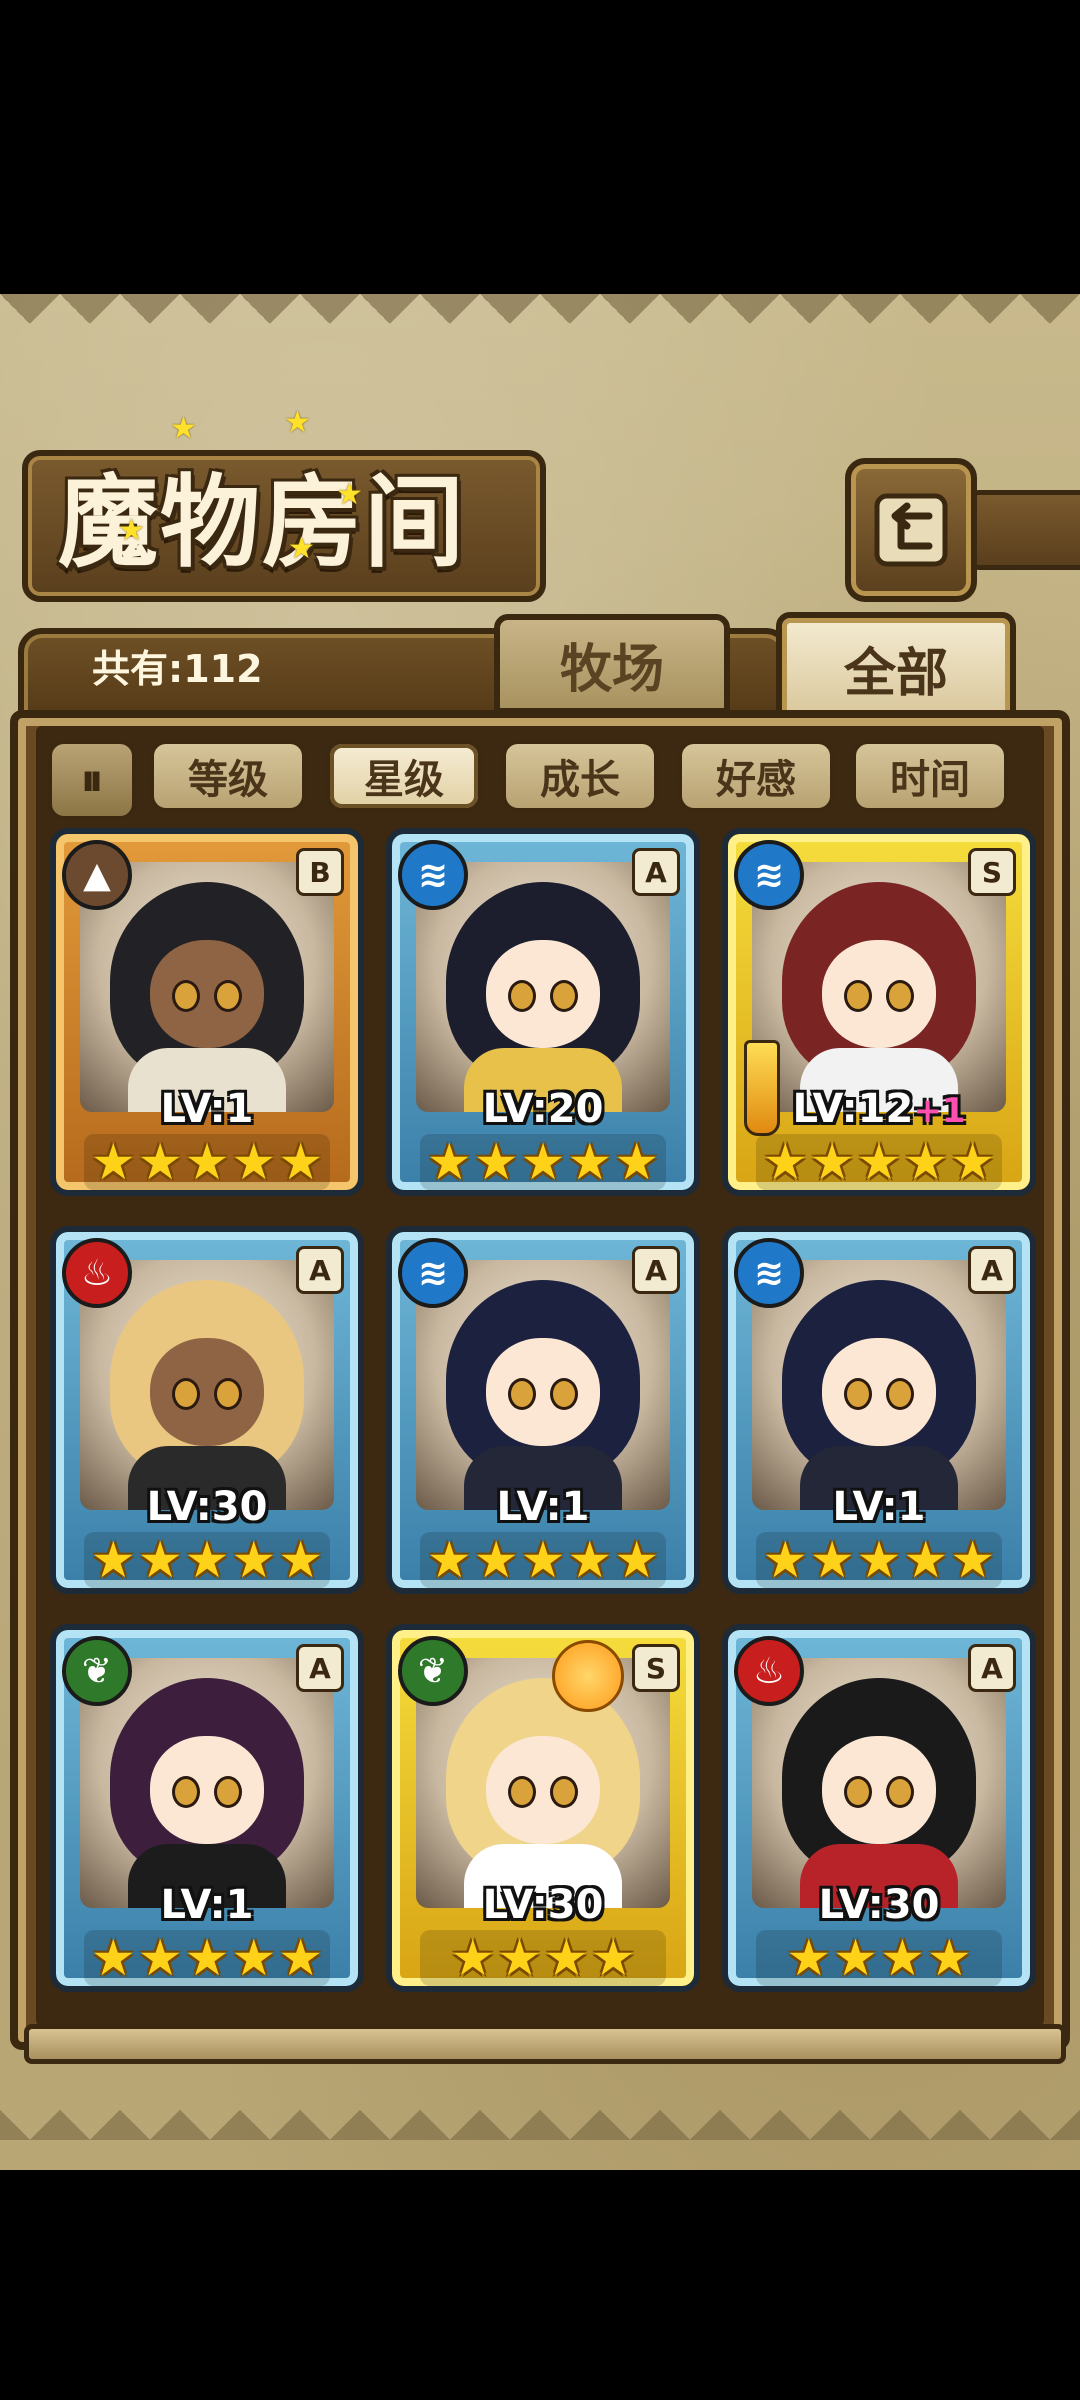 The width and height of the screenshot is (1080, 2400). What do you see at coordinates (879, 1958) in the screenshot?
I see `star-rating: ★ ★ ★ ★` at bounding box center [879, 1958].